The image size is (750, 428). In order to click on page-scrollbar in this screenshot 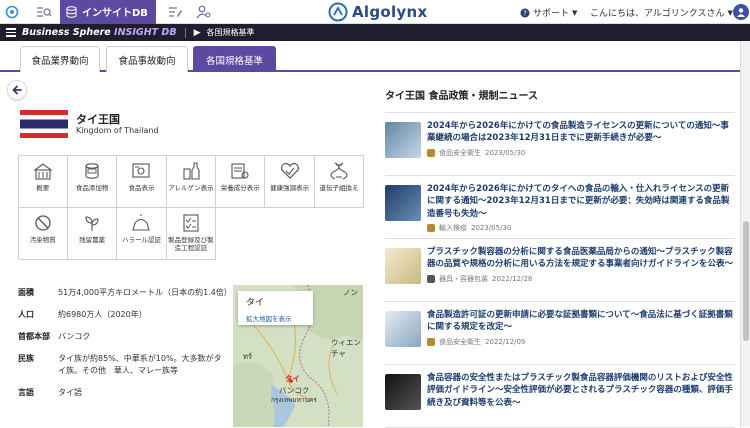, I will do `click(745, 234)`.